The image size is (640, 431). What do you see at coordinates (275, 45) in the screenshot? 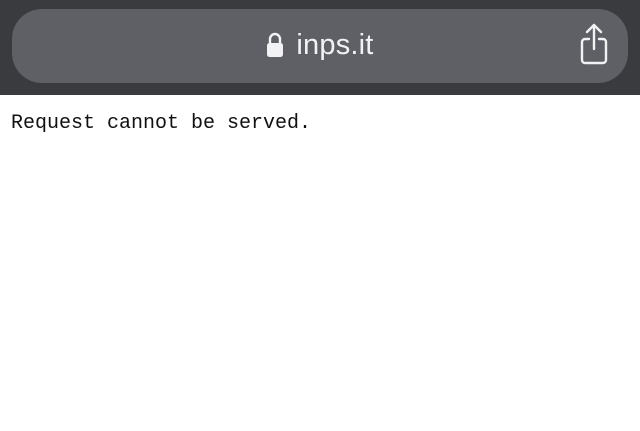
I see `lock-icon` at bounding box center [275, 45].